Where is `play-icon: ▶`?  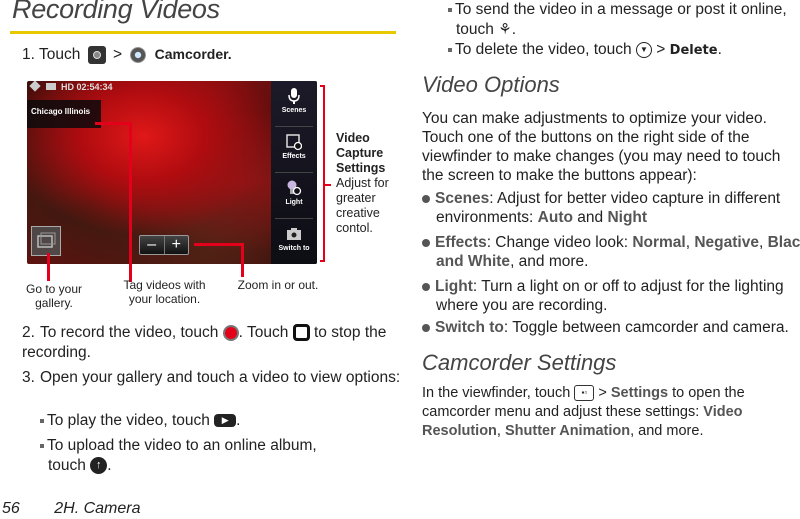 play-icon: ▶ is located at coordinates (225, 421).